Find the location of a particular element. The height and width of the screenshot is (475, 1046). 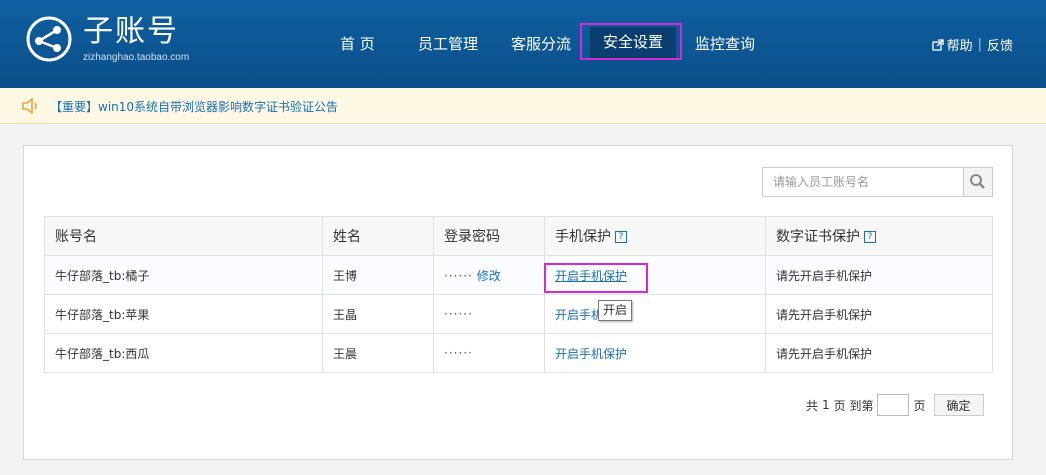

header-phone-protection: 手机保护? is located at coordinates (655, 236).